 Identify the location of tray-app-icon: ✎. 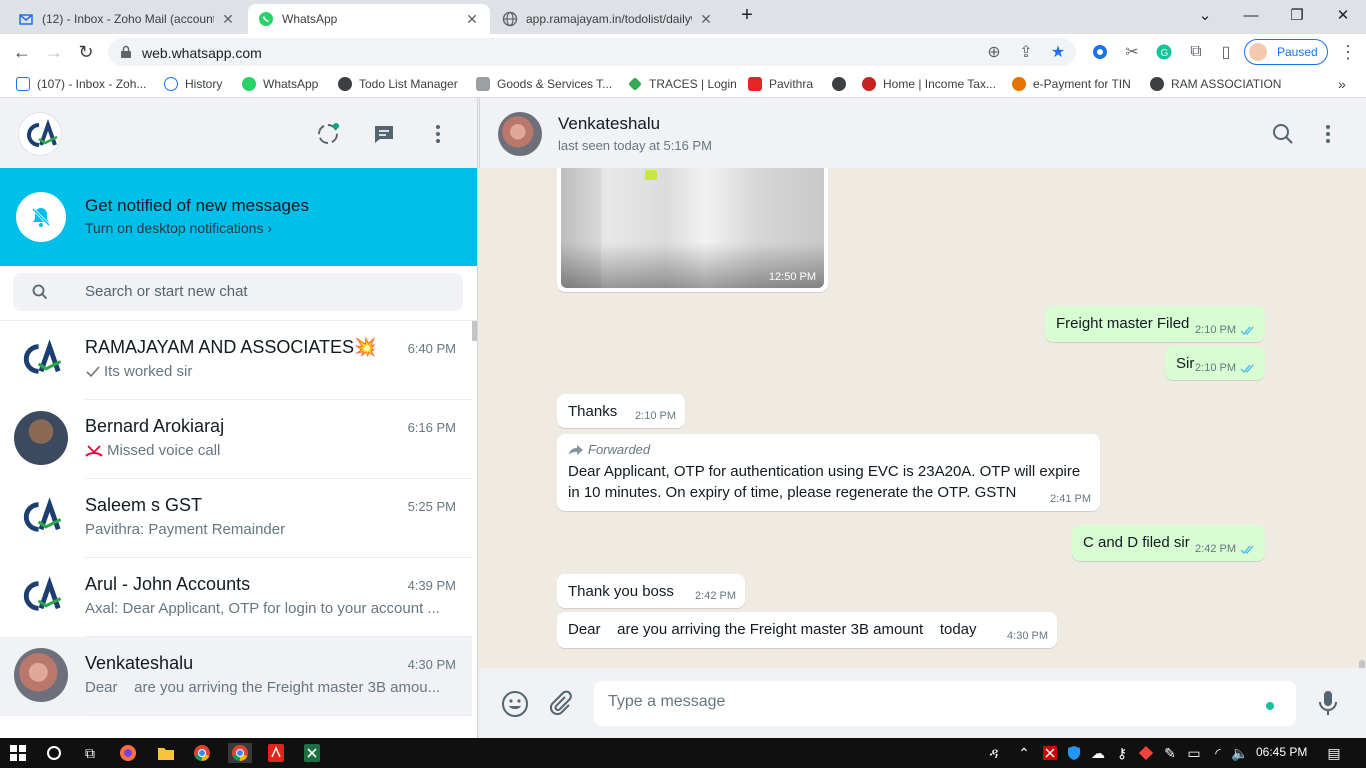
(1170, 753).